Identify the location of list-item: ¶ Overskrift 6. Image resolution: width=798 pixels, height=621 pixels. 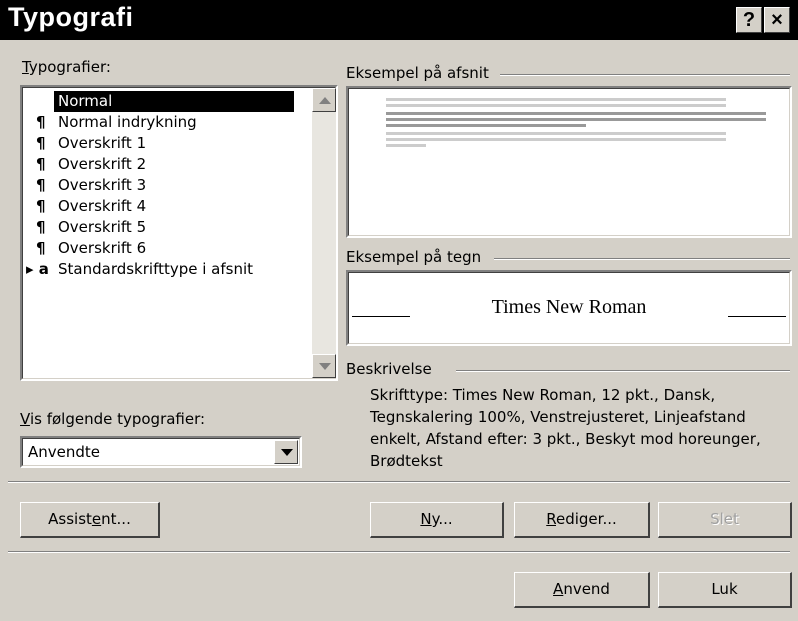
(167, 248).